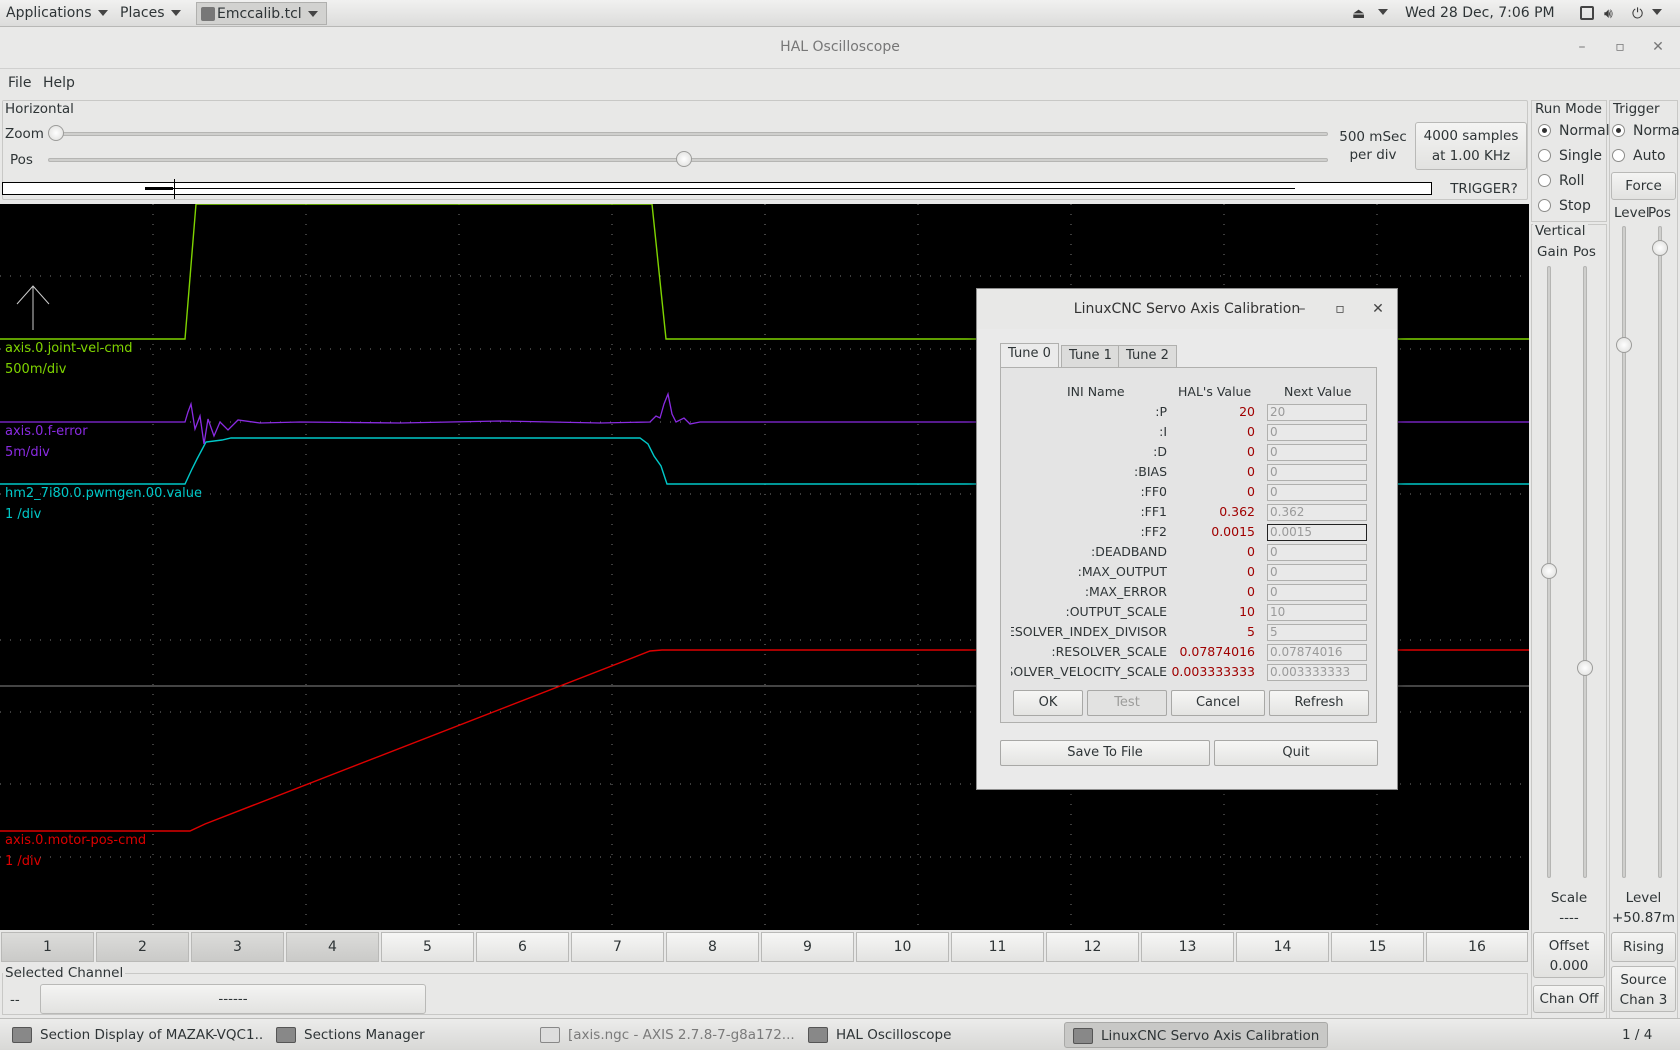  What do you see at coordinates (237, 947) in the screenshot?
I see `channel-button-3: 3` at bounding box center [237, 947].